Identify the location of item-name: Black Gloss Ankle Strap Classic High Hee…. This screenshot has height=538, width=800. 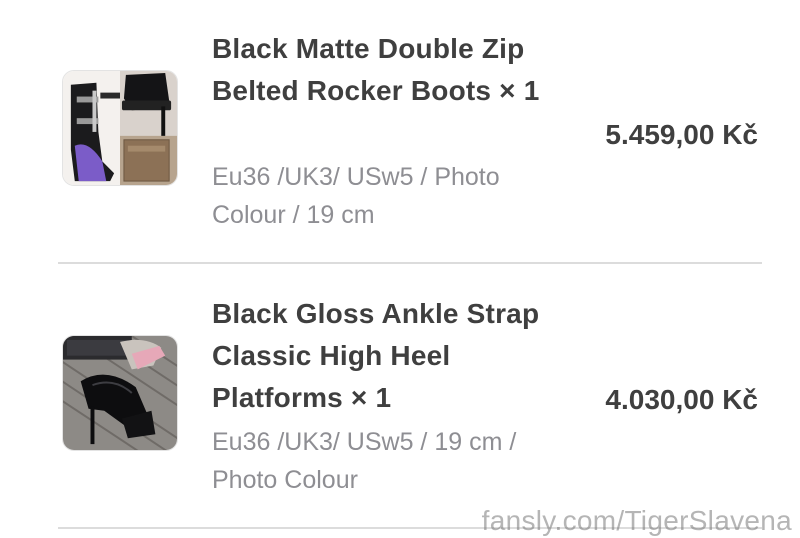
(377, 356).